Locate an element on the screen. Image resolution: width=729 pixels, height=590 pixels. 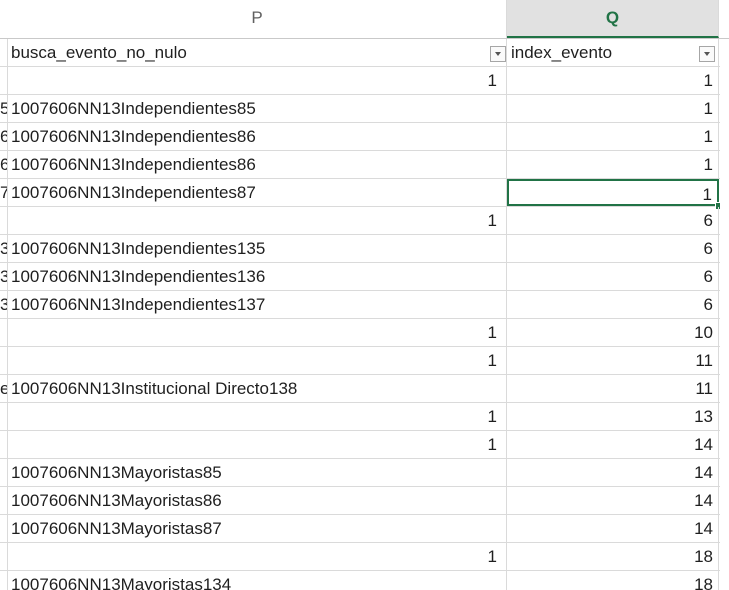
table-row: 11 is located at coordinates (360, 81).